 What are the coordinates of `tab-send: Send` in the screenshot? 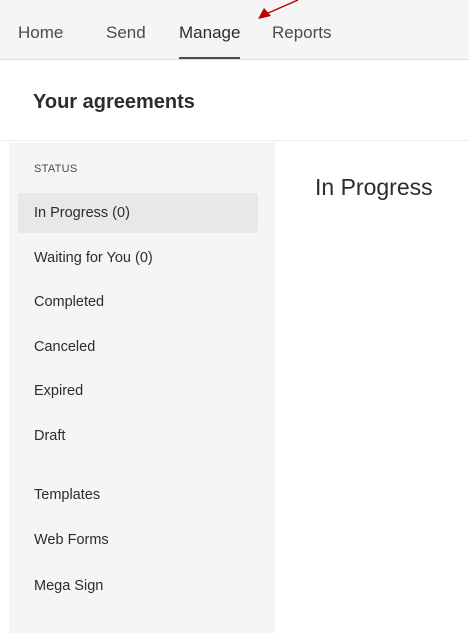 It's located at (126, 33).